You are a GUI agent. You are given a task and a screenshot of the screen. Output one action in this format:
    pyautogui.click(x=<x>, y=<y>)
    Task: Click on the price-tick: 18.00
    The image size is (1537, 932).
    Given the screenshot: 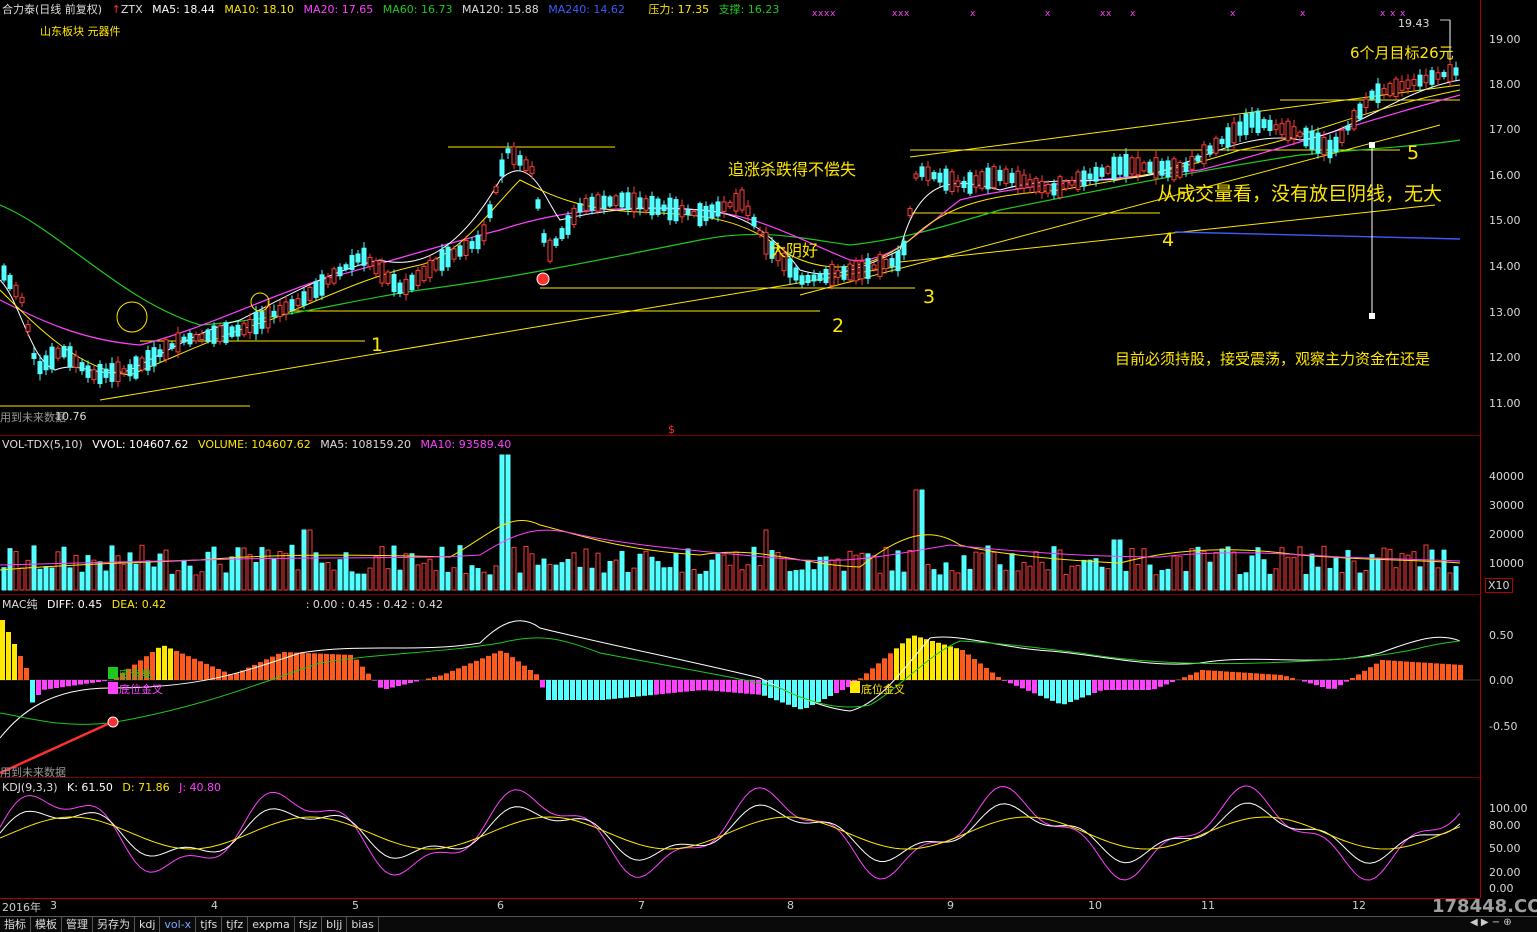 What is the action you would take?
    pyautogui.click(x=1505, y=84)
    